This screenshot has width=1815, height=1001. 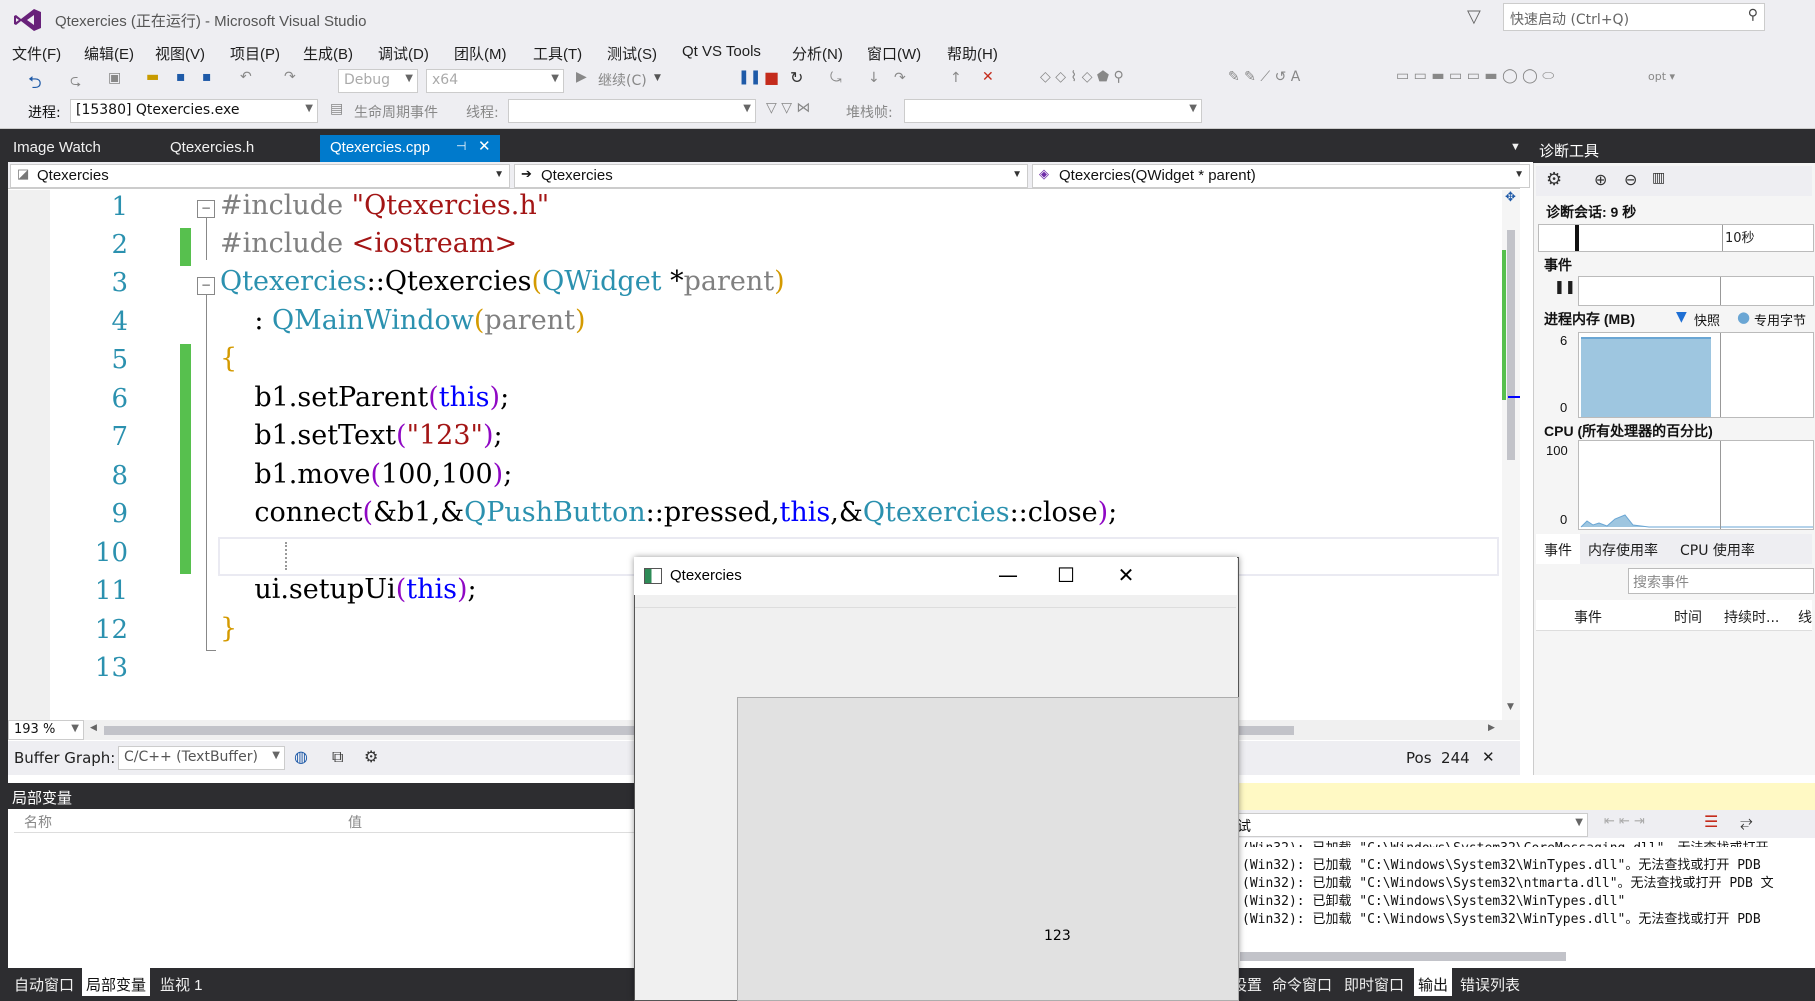 What do you see at coordinates (1658, 178) in the screenshot?
I see `chart-icon: ▥` at bounding box center [1658, 178].